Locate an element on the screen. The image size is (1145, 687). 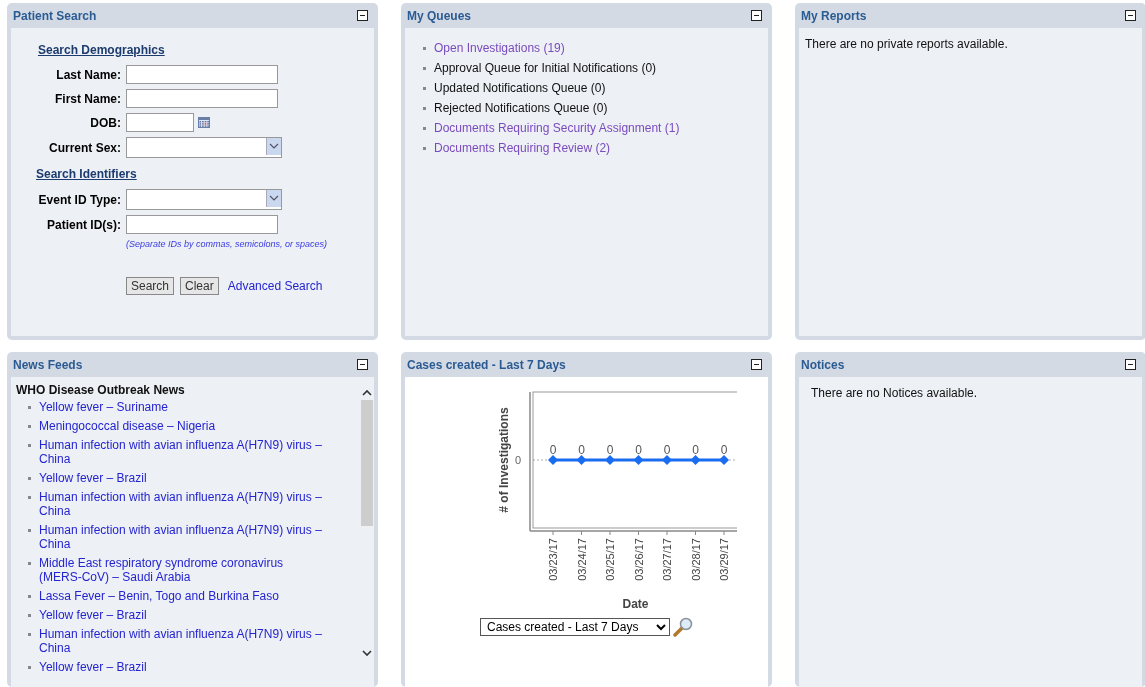
news-link: Middle East respiratory syndrome coronavirus (MERS-CoV) – Saudi Arabia is located at coordinates (183, 570).